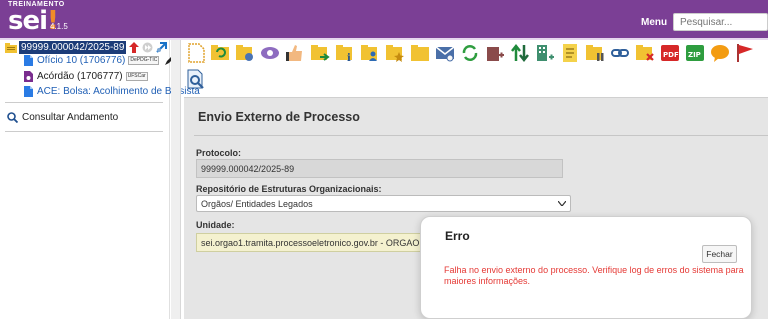 The width and height of the screenshot is (768, 319). I want to click on dialog-title: Erro, so click(457, 236).